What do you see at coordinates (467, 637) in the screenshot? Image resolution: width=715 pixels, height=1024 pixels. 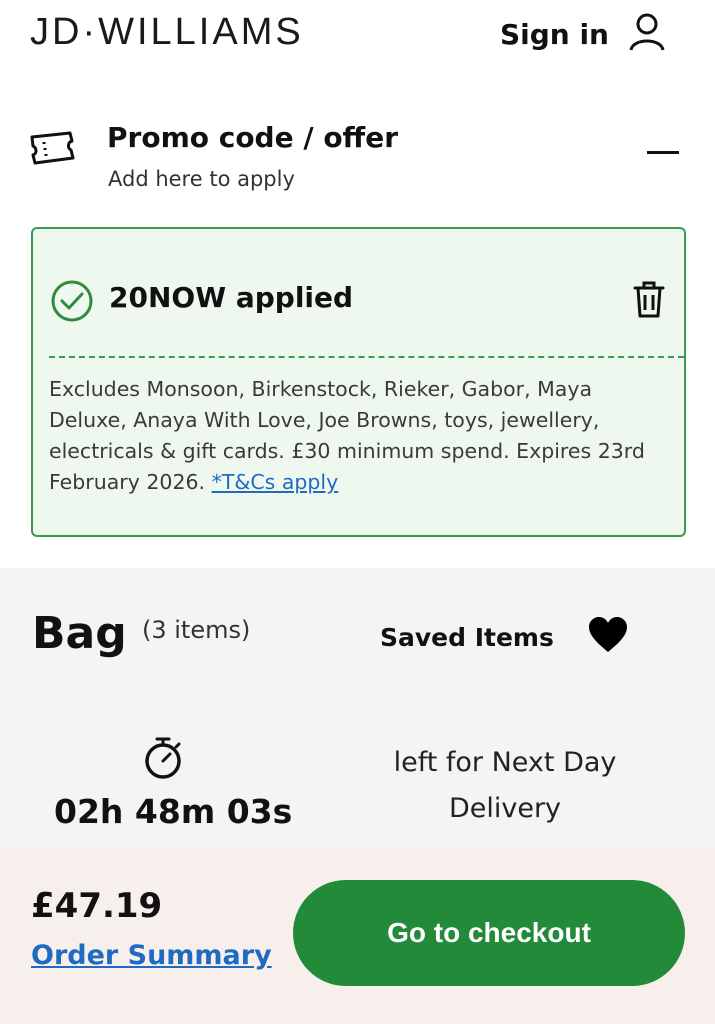 I see `saved-items-label: Saved Items` at bounding box center [467, 637].